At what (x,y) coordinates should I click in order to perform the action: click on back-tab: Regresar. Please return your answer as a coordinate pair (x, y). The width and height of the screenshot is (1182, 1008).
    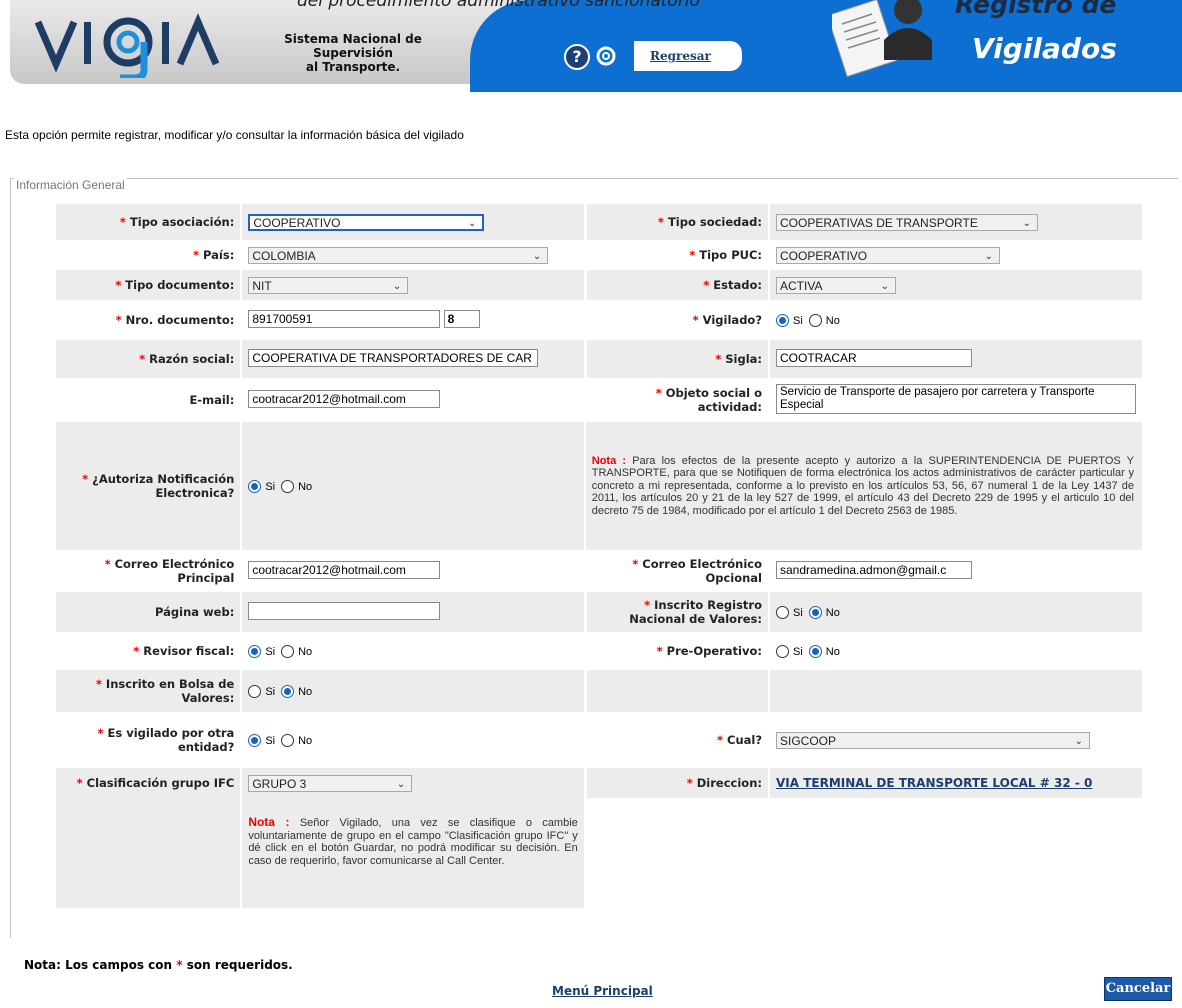
    Looking at the image, I should click on (688, 56).